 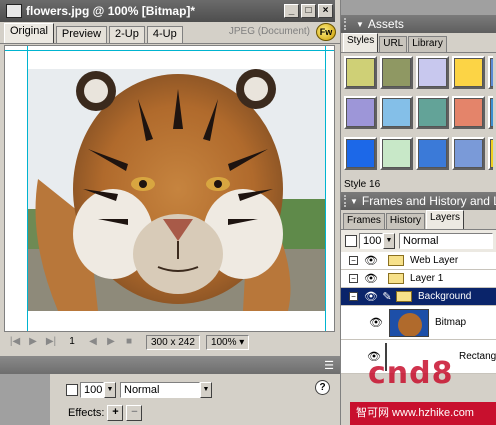 What do you see at coordinates (428, 201) in the screenshot?
I see `frames-panel-title-text: Frames and History and La` at bounding box center [428, 201].